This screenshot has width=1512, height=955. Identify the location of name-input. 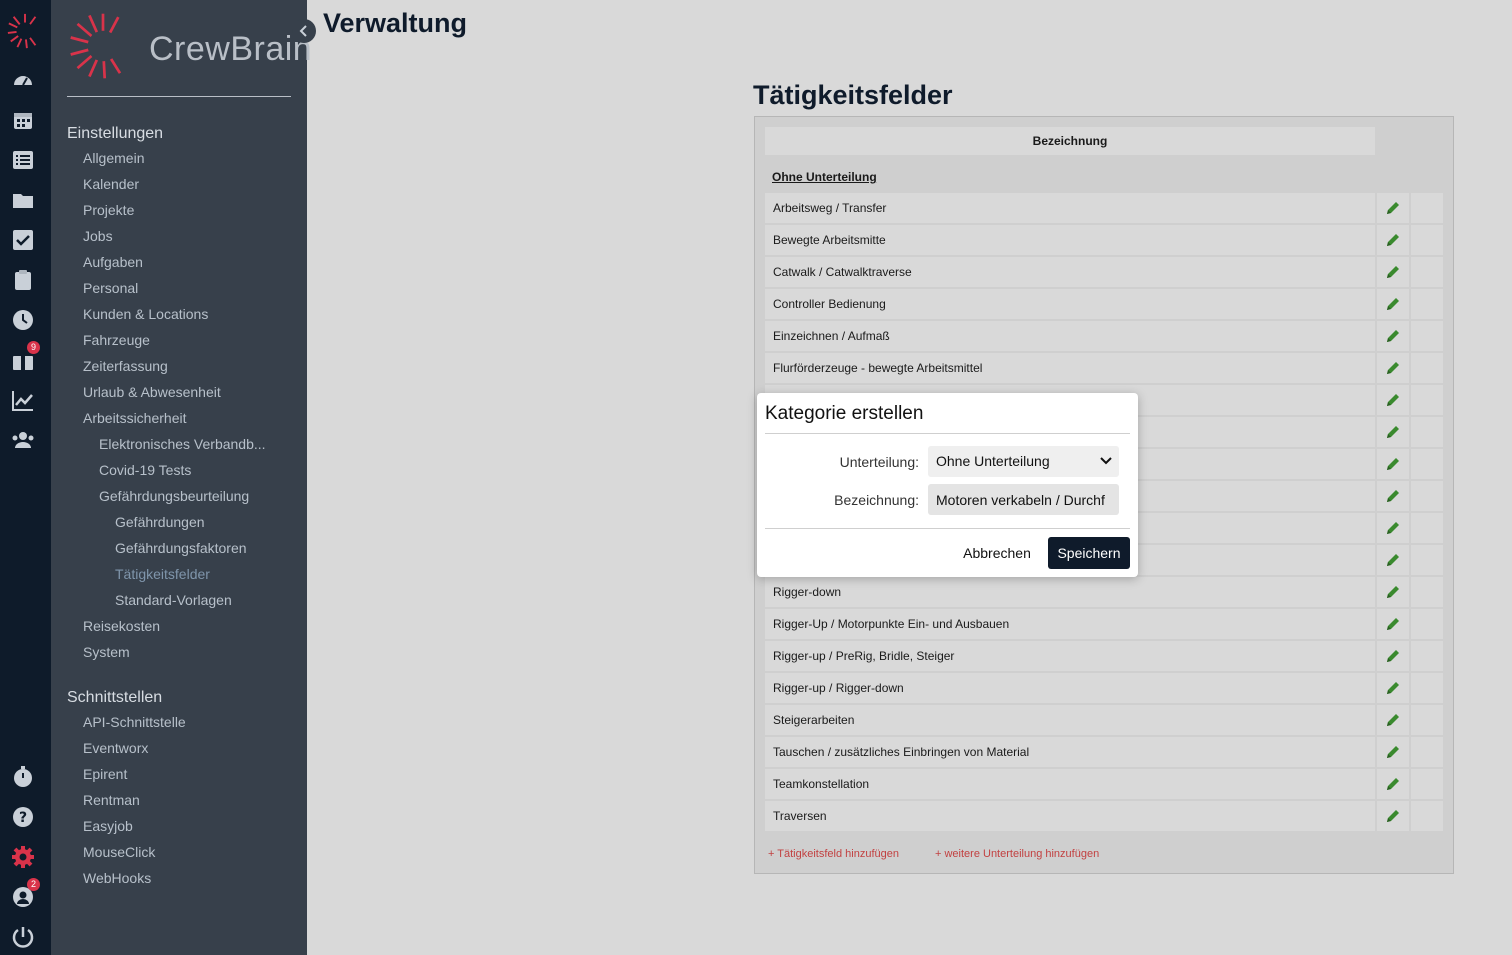
(1023, 499).